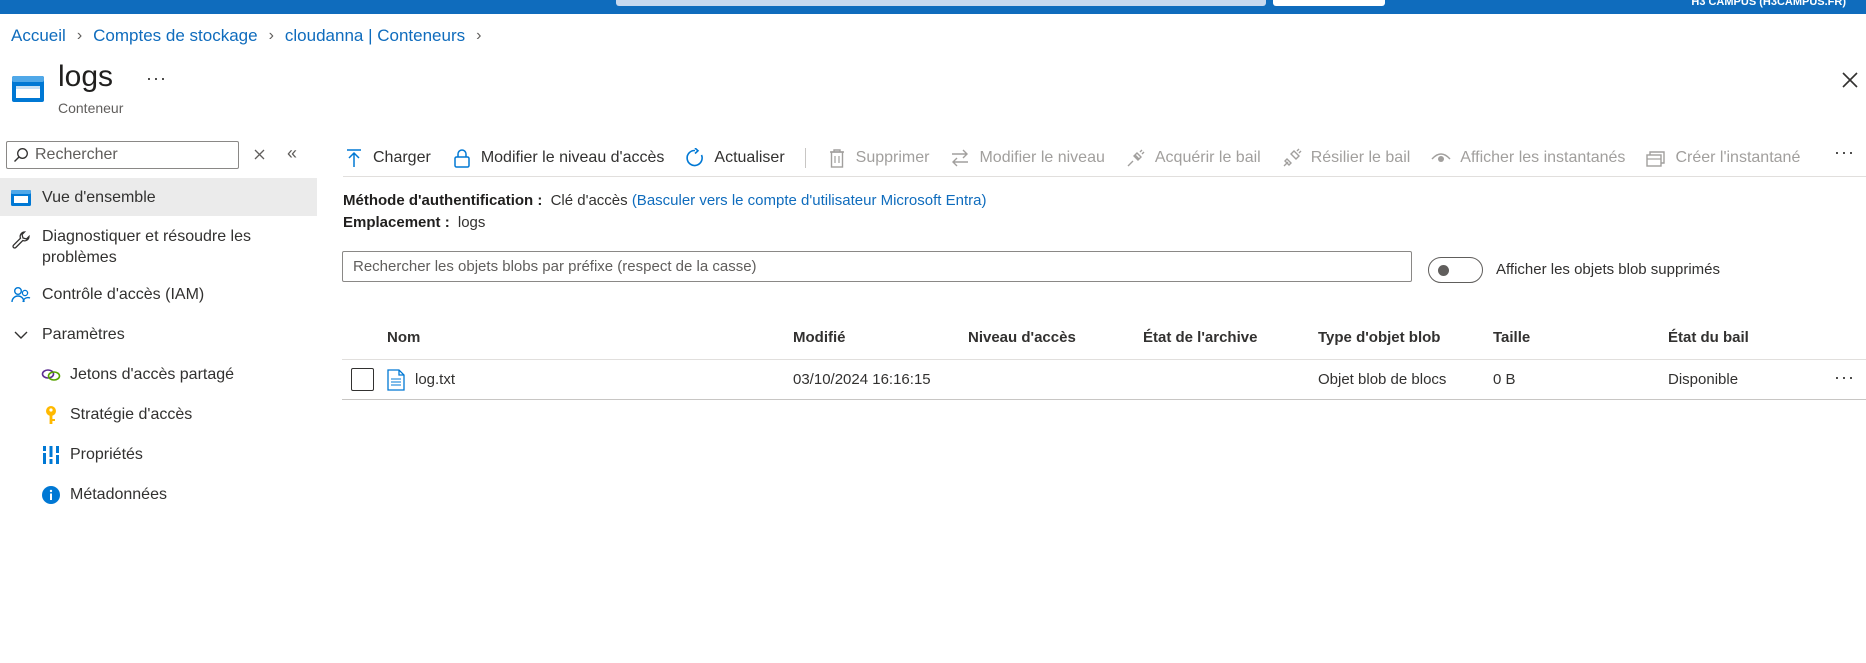 The width and height of the screenshot is (1866, 663). What do you see at coordinates (387, 158) in the screenshot?
I see `upload-button: Charger` at bounding box center [387, 158].